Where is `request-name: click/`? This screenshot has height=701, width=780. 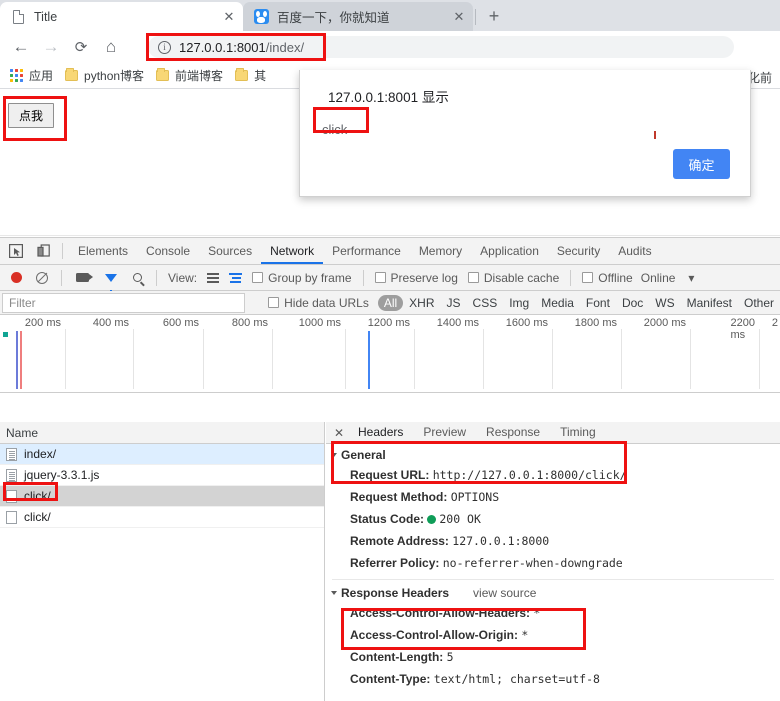
request-name: click/ is located at coordinates (37, 496).